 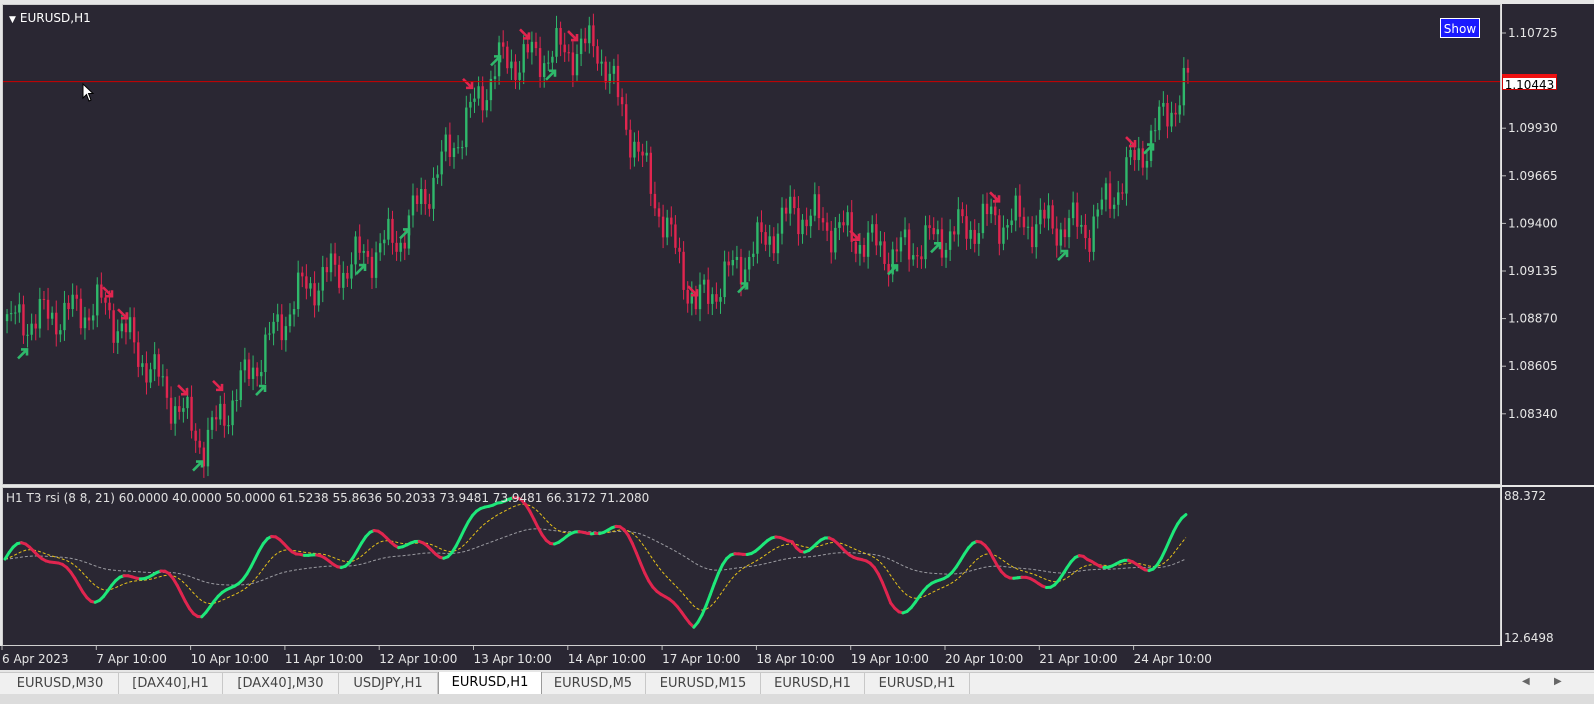 I want to click on time-tick-label: 11 Apr 10:00, so click(x=324, y=659).